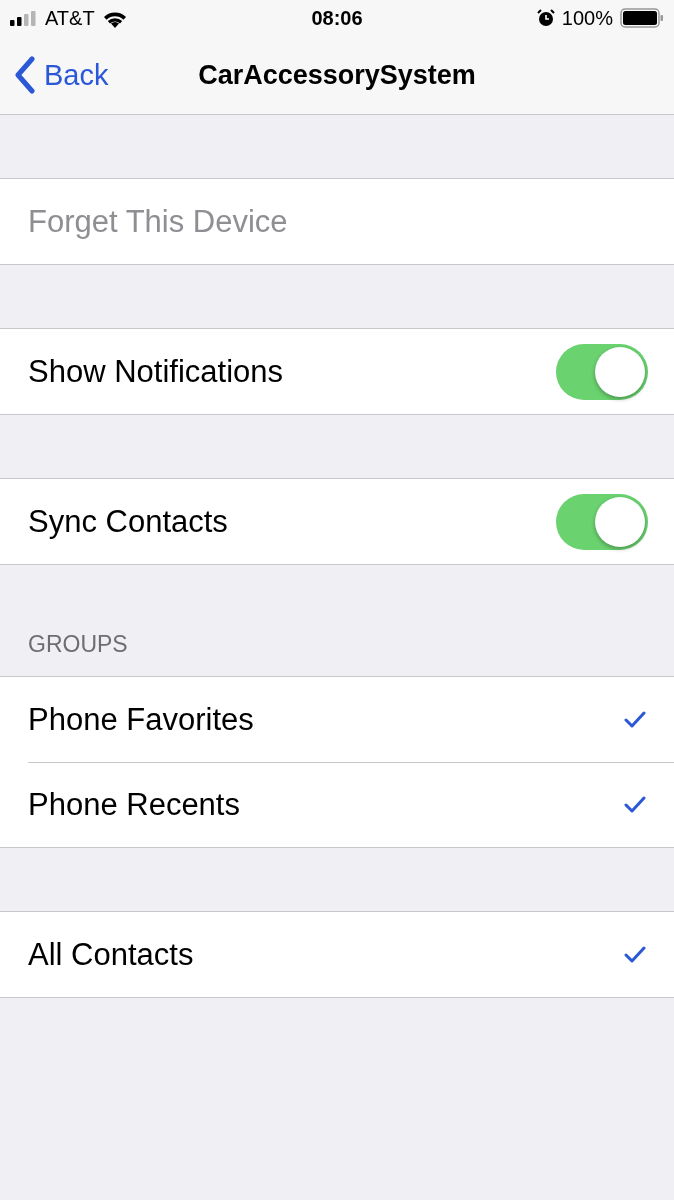 The height and width of the screenshot is (1200, 674). Describe the element at coordinates (642, 18) in the screenshot. I see `battery-icon` at that location.